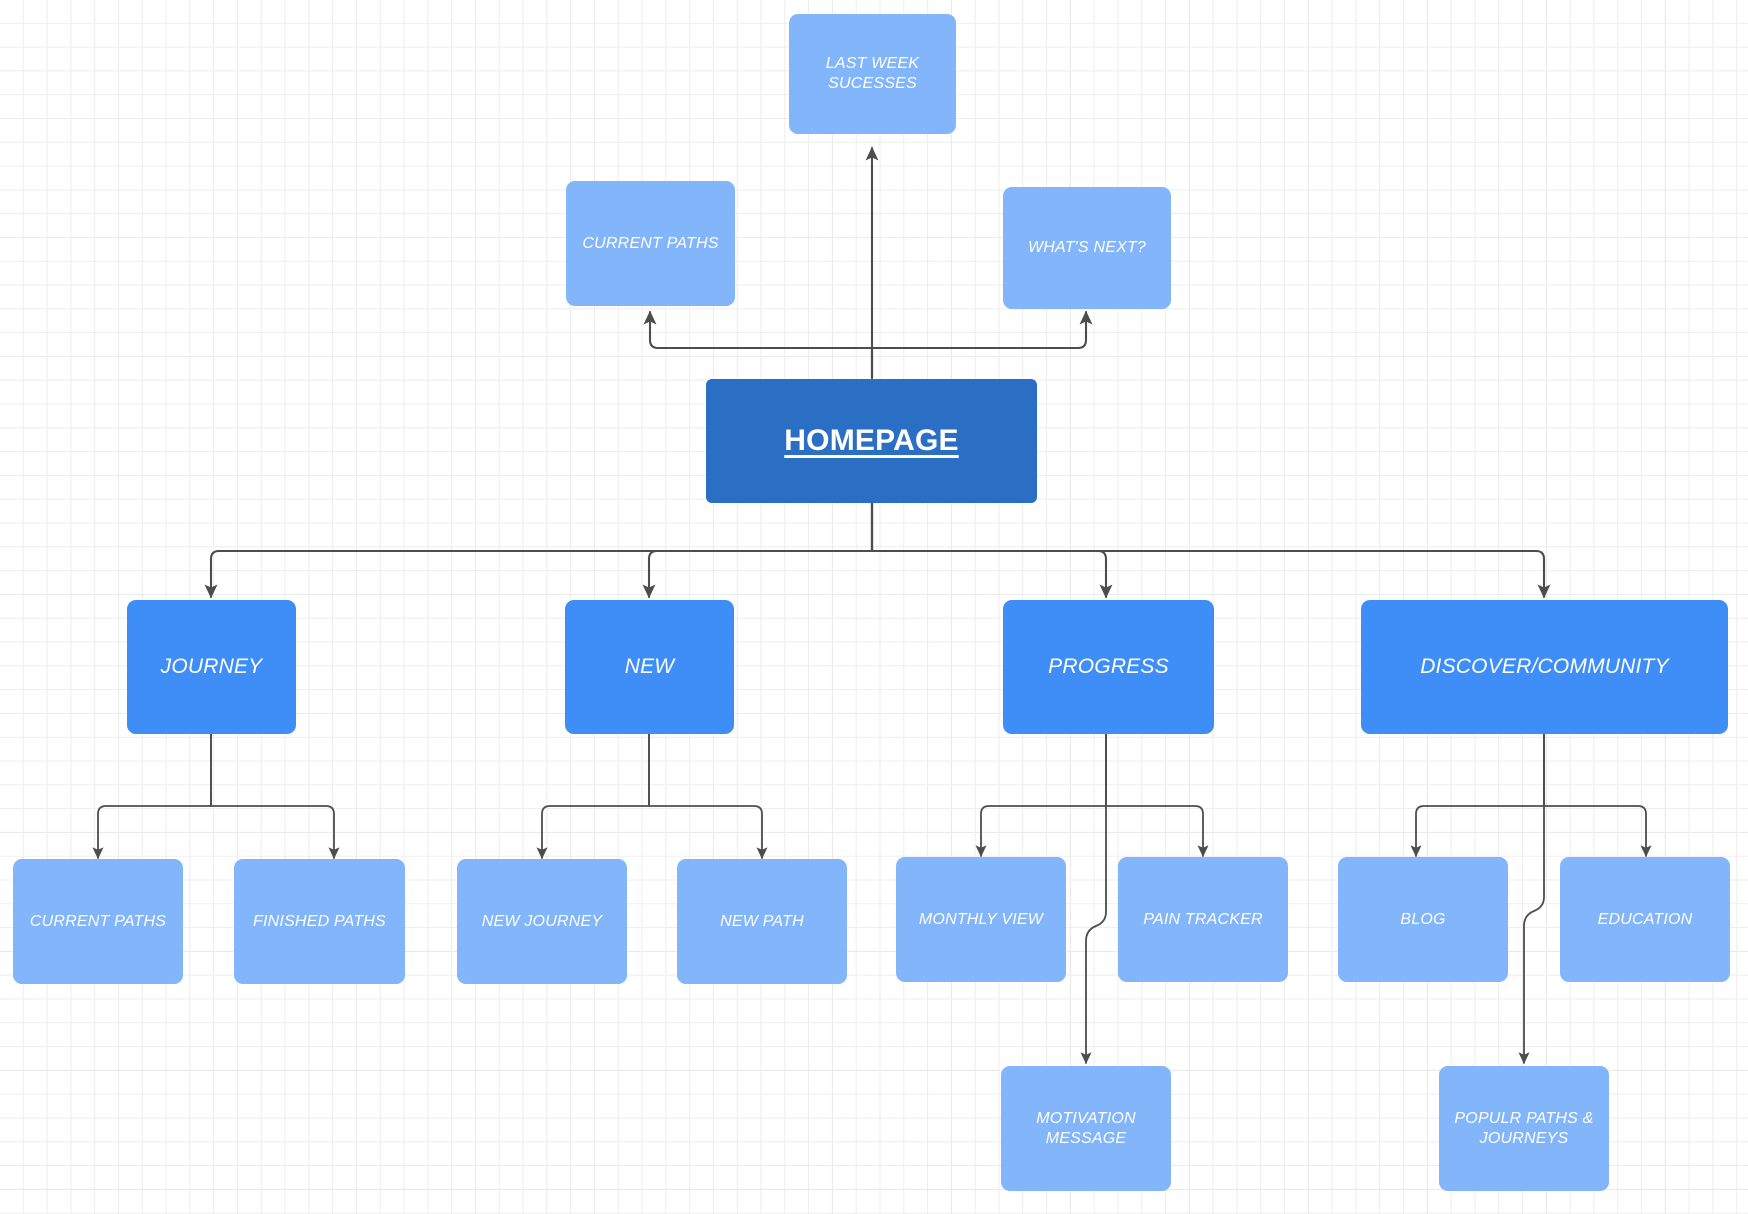 The image size is (1748, 1214). I want to click on edge-home-to-discover, so click(1210, 549).